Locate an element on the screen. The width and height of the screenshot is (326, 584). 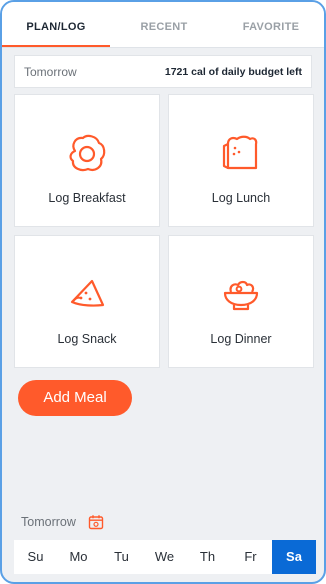
tab-bar: PLAN/LOG RECENT FAVORITE is located at coordinates (163, 25).